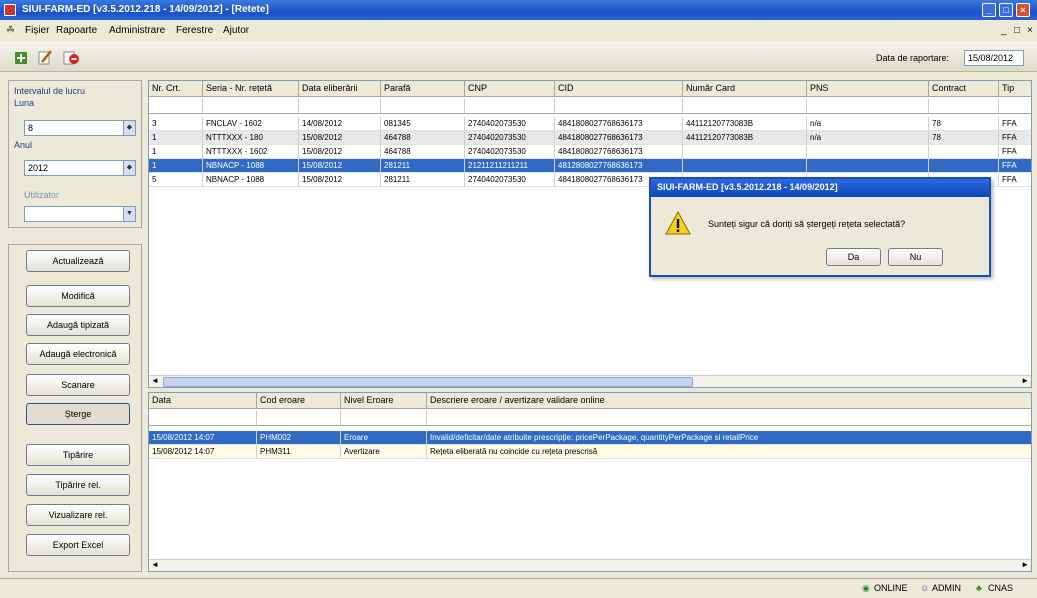 The height and width of the screenshot is (598, 1037). I want to click on column-header: Nivel Eroare, so click(384, 401).